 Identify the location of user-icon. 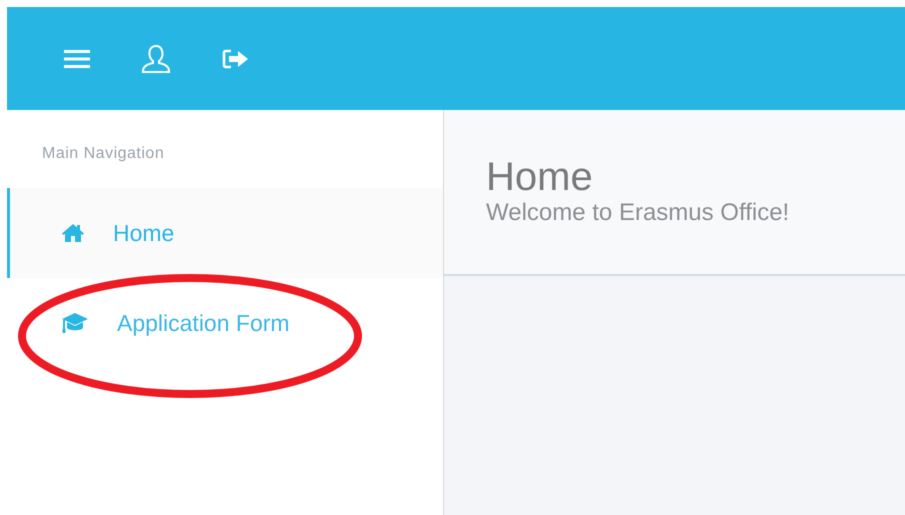
(156, 59).